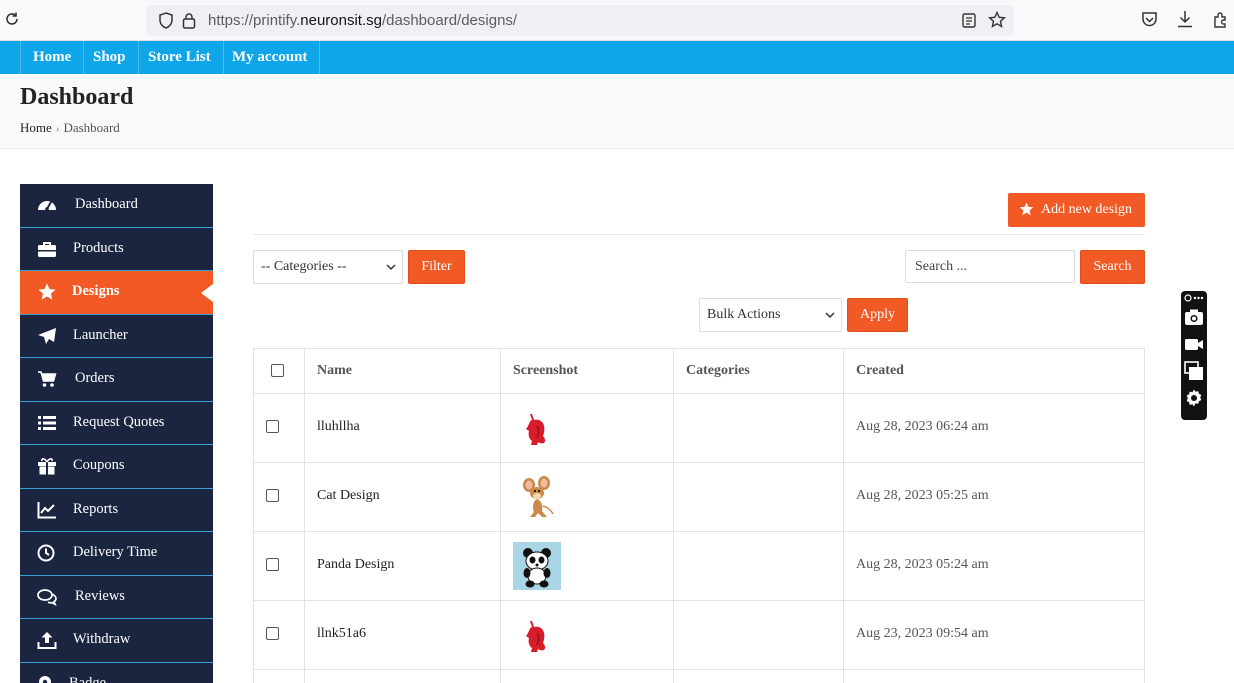 The height and width of the screenshot is (683, 1234). What do you see at coordinates (47, 422) in the screenshot?
I see `list-icon` at bounding box center [47, 422].